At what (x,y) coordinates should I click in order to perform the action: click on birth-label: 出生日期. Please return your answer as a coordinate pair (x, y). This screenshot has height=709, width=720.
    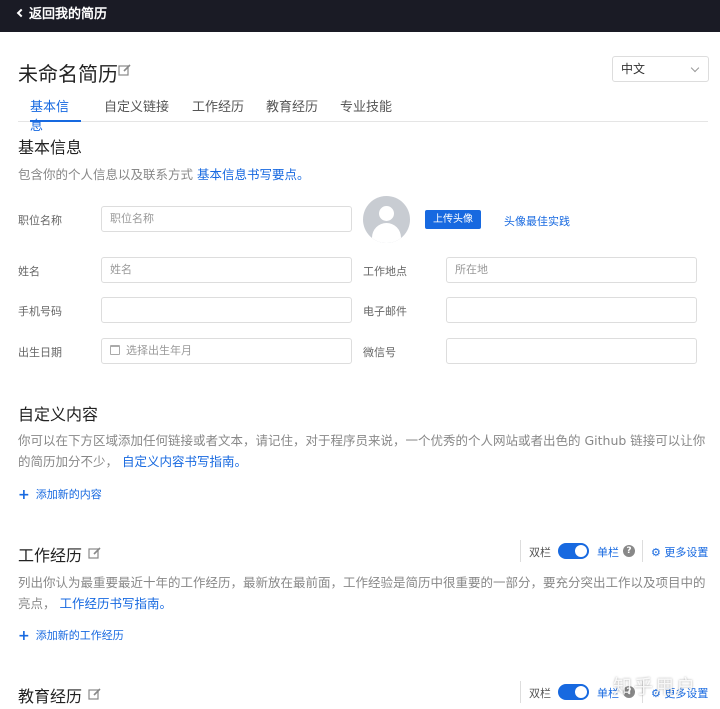
    Looking at the image, I should click on (40, 352).